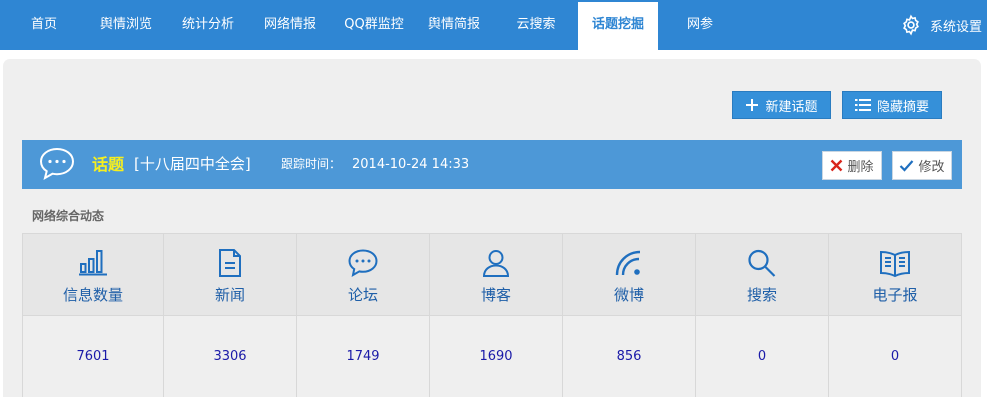 This screenshot has width=987, height=397. Describe the element at coordinates (791, 107) in the screenshot. I see `new-topic-label: 新建话题` at that location.